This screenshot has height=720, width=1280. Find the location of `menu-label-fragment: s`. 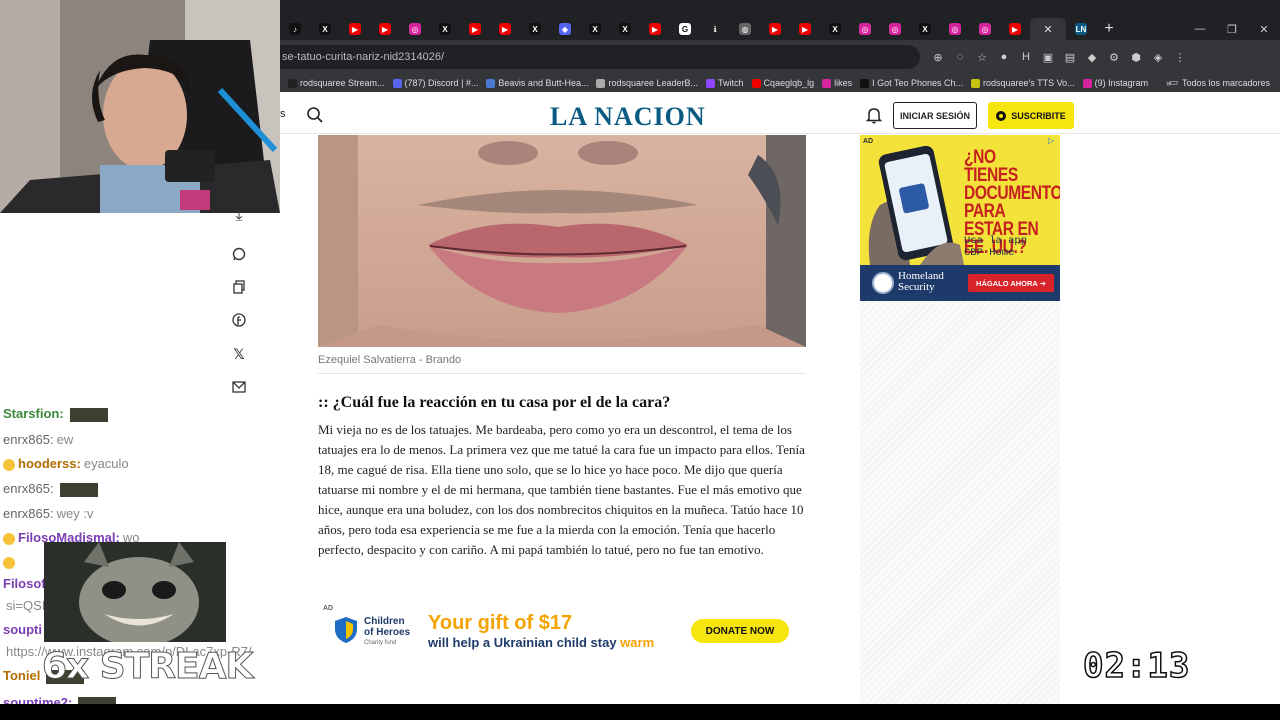

menu-label-fragment: s is located at coordinates (283, 114).